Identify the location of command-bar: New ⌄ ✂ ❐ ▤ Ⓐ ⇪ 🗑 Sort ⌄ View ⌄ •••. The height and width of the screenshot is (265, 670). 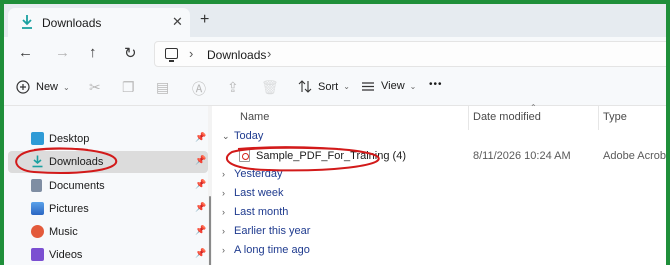
(335, 88).